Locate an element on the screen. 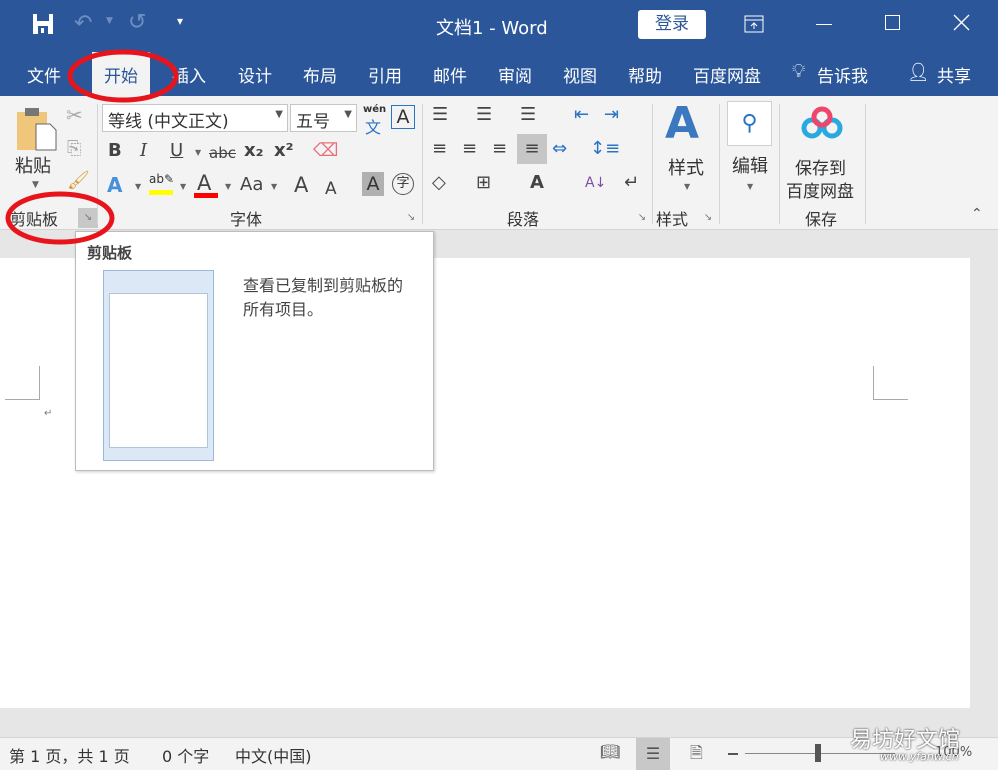 This screenshot has height=770, width=998. align-center-icon: ≡ is located at coordinates (469, 149).